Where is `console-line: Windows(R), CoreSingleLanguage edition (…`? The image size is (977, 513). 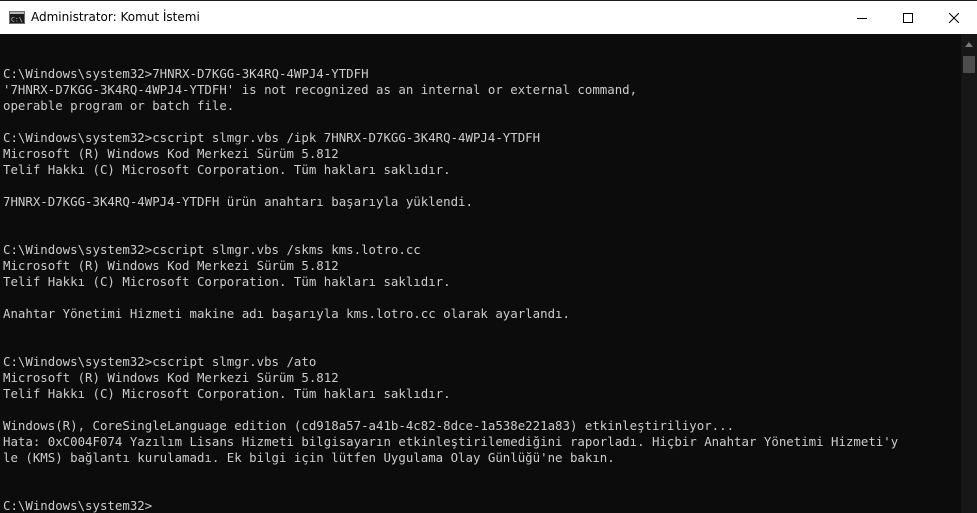
console-line: Windows(R), CoreSingleLanguage edition (… is located at coordinates (369, 425).